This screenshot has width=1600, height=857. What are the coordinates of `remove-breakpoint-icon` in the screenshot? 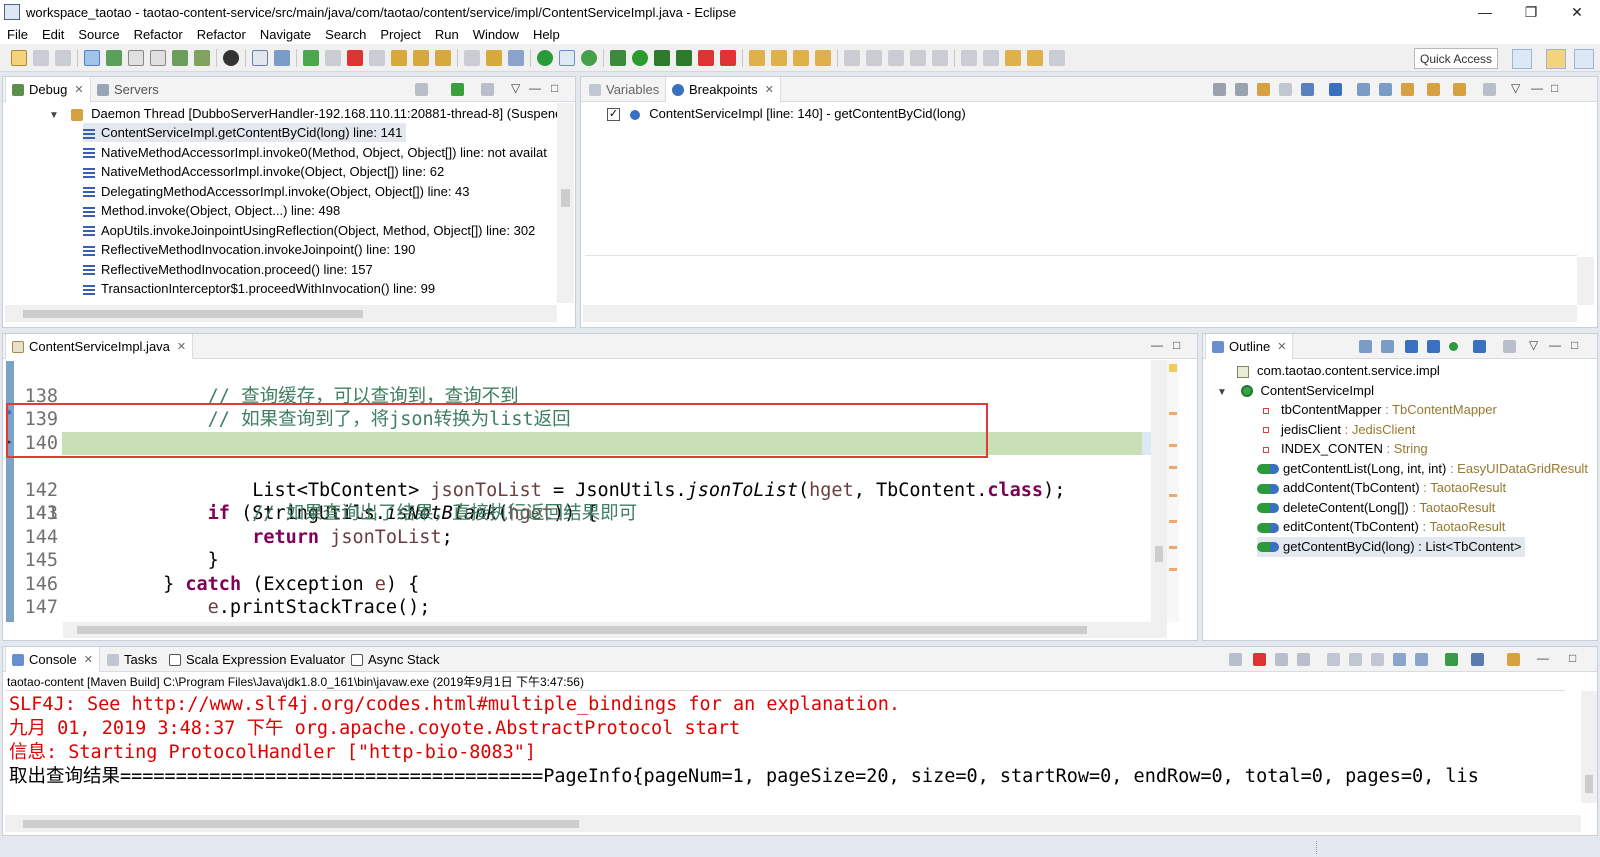 It's located at (1219, 89).